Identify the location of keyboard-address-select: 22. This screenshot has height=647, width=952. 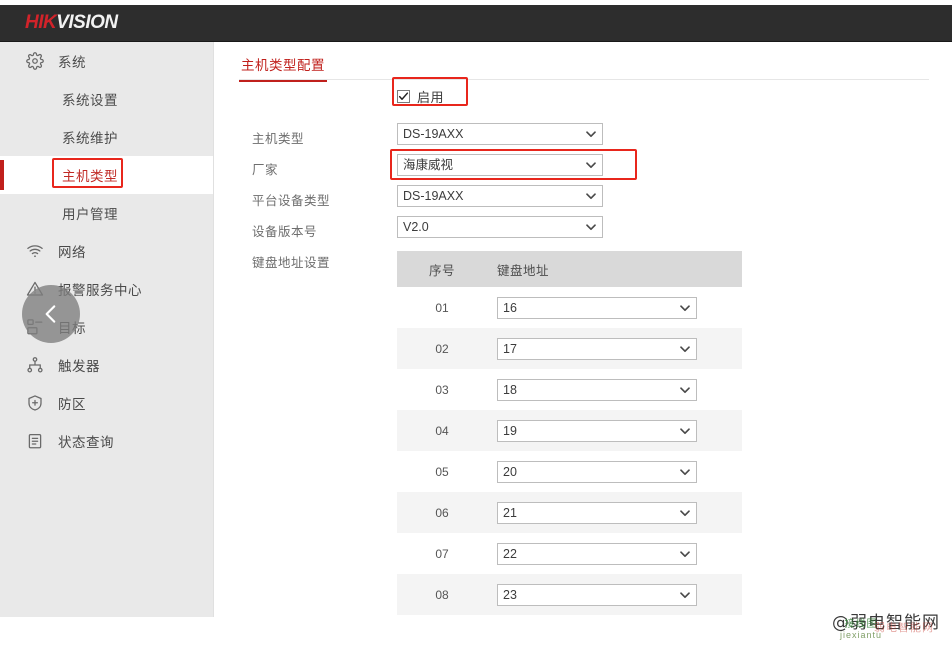
(597, 553).